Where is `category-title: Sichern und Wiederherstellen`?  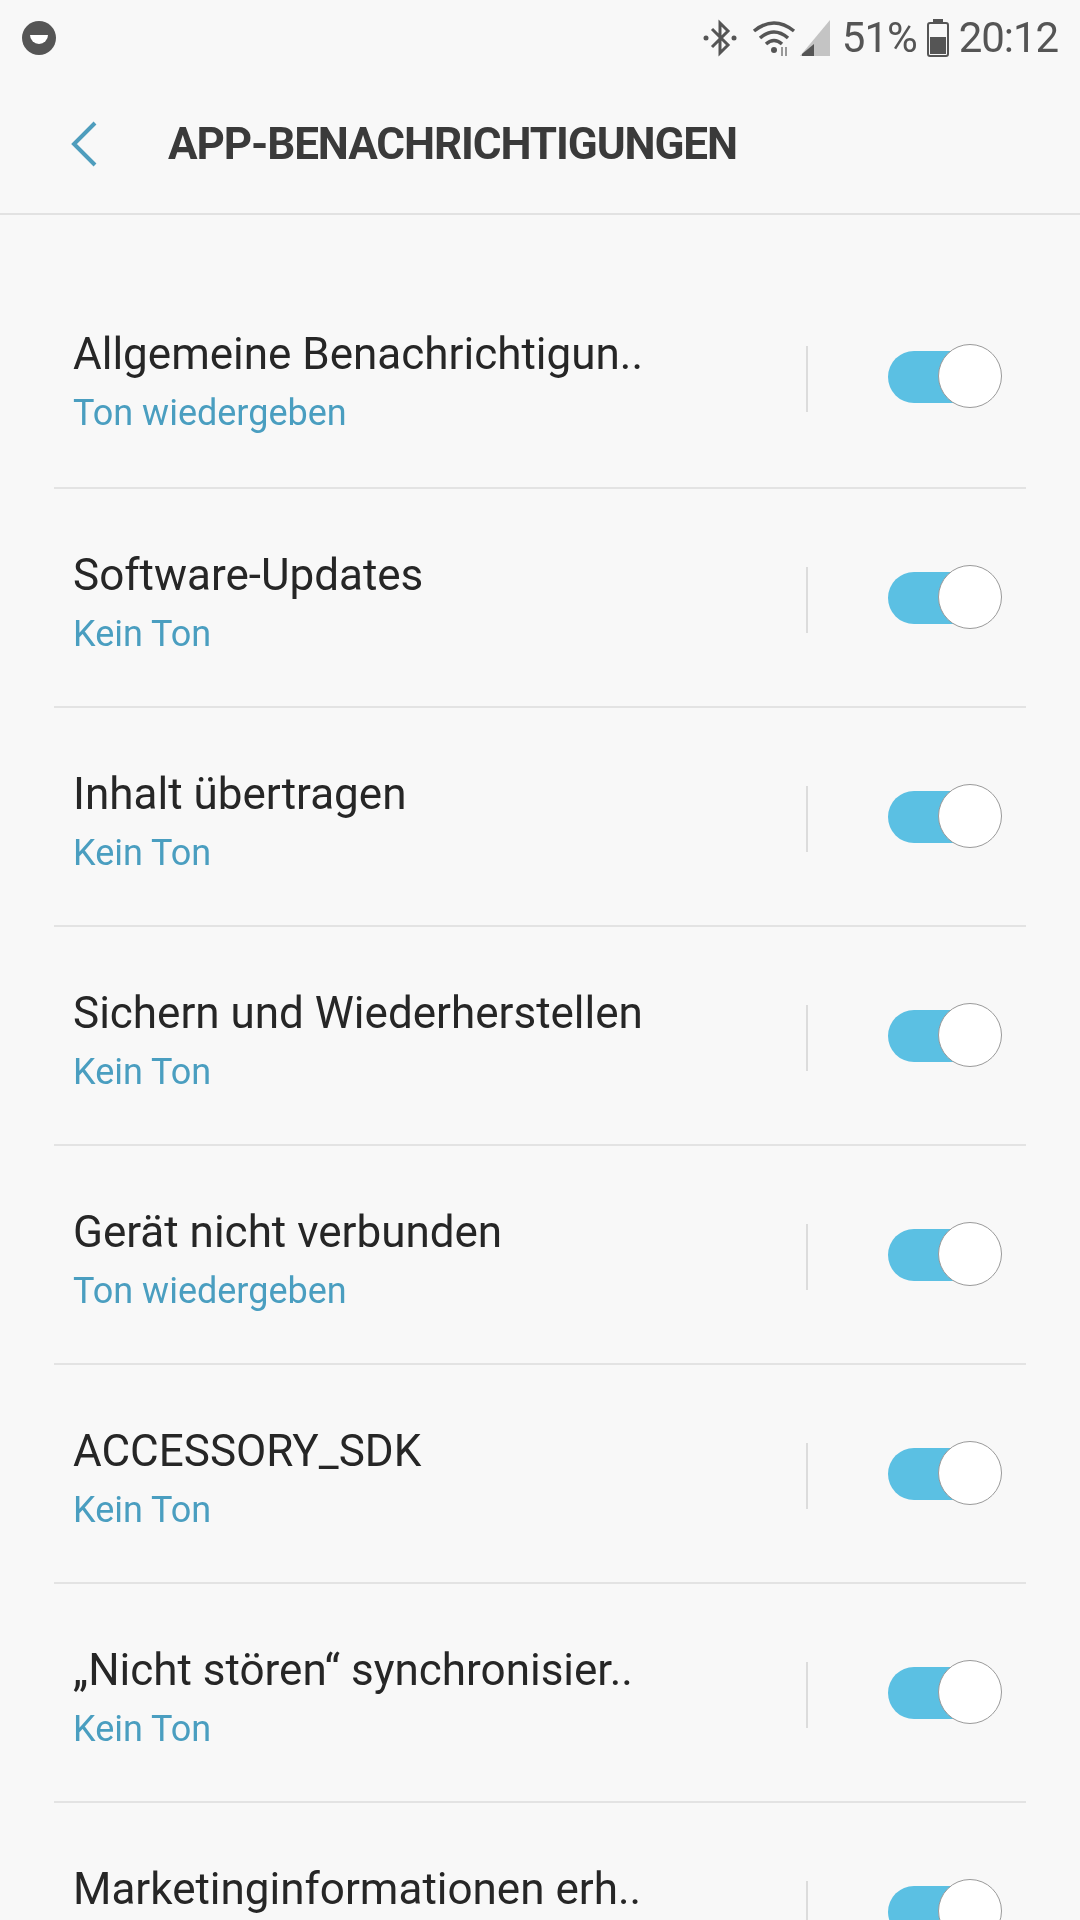
category-title: Sichern und Wiederherstellen is located at coordinates (358, 1013).